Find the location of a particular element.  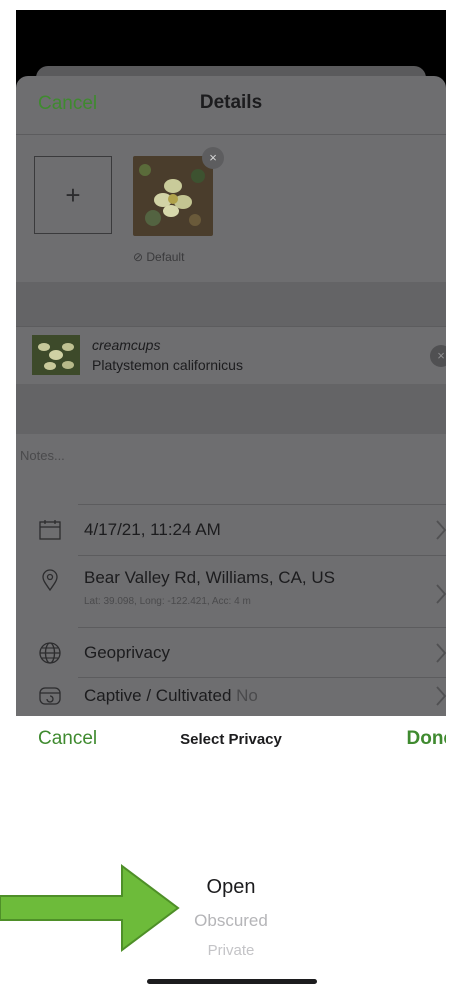

species-scientific-name: Platystemon californicus is located at coordinates (167, 365).